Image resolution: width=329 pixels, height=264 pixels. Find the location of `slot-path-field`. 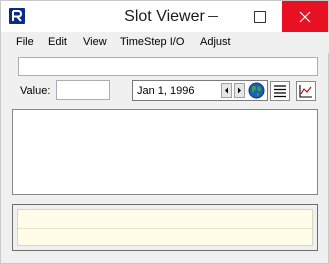

slot-path-field is located at coordinates (168, 66).